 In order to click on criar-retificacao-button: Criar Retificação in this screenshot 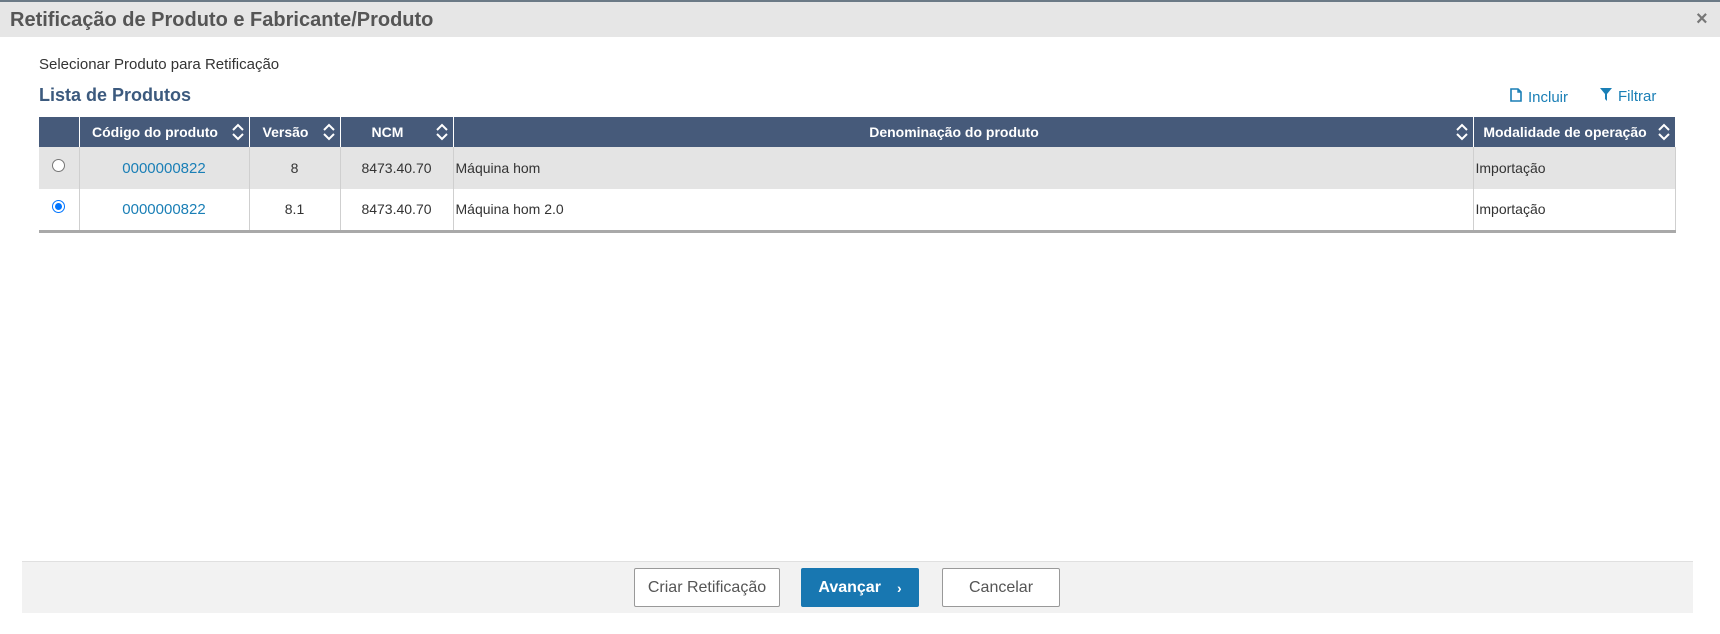, I will do `click(707, 587)`.